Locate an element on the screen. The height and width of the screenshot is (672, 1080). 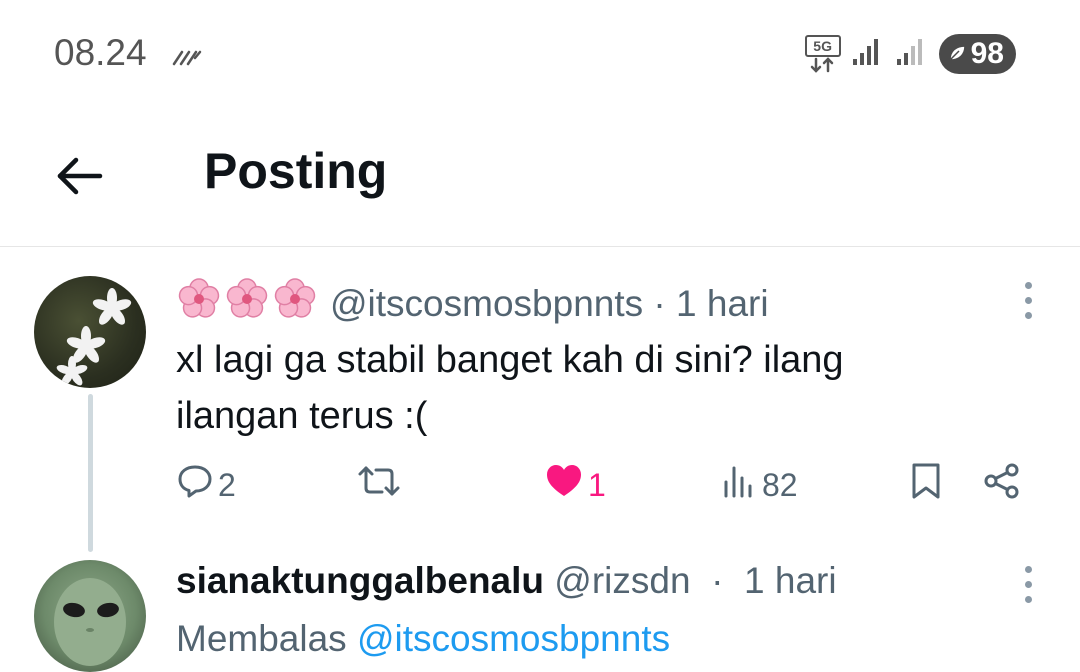
battery-indicator: 98 is located at coordinates (977, 54).